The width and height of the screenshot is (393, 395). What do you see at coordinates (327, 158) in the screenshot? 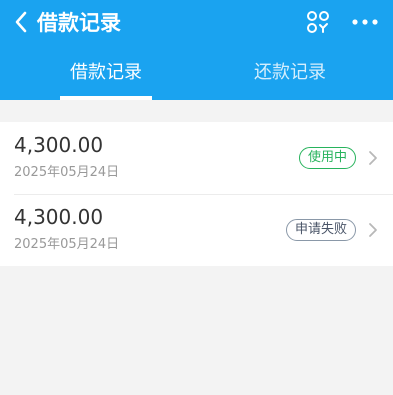
I see `status-badge: 使用中` at bounding box center [327, 158].